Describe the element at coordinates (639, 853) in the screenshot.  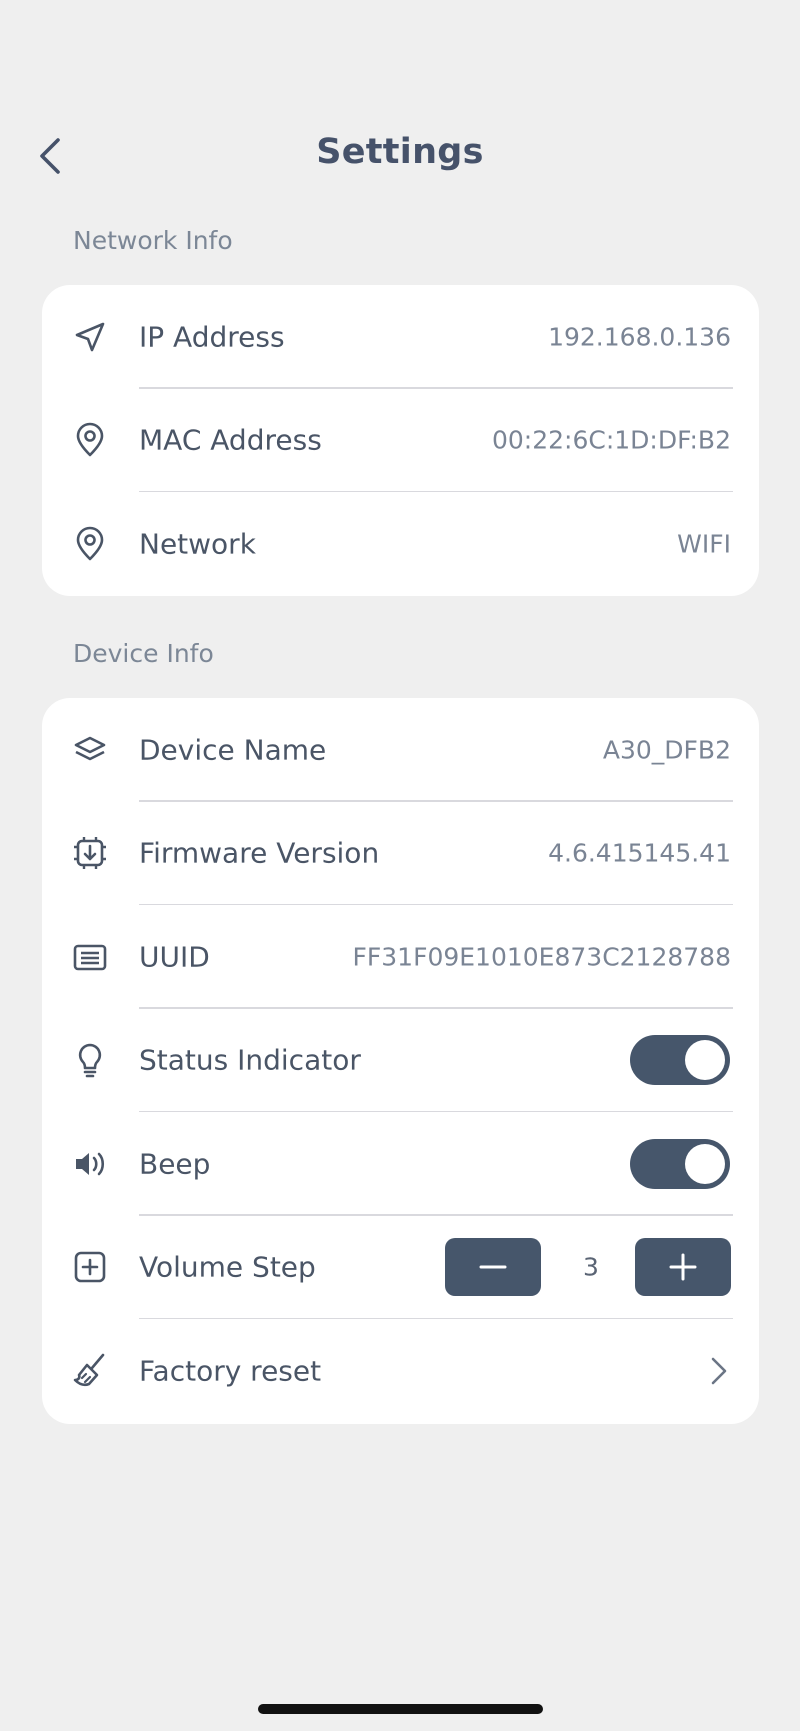
I see `firmware-version-value: 4.6.415145.41` at that location.